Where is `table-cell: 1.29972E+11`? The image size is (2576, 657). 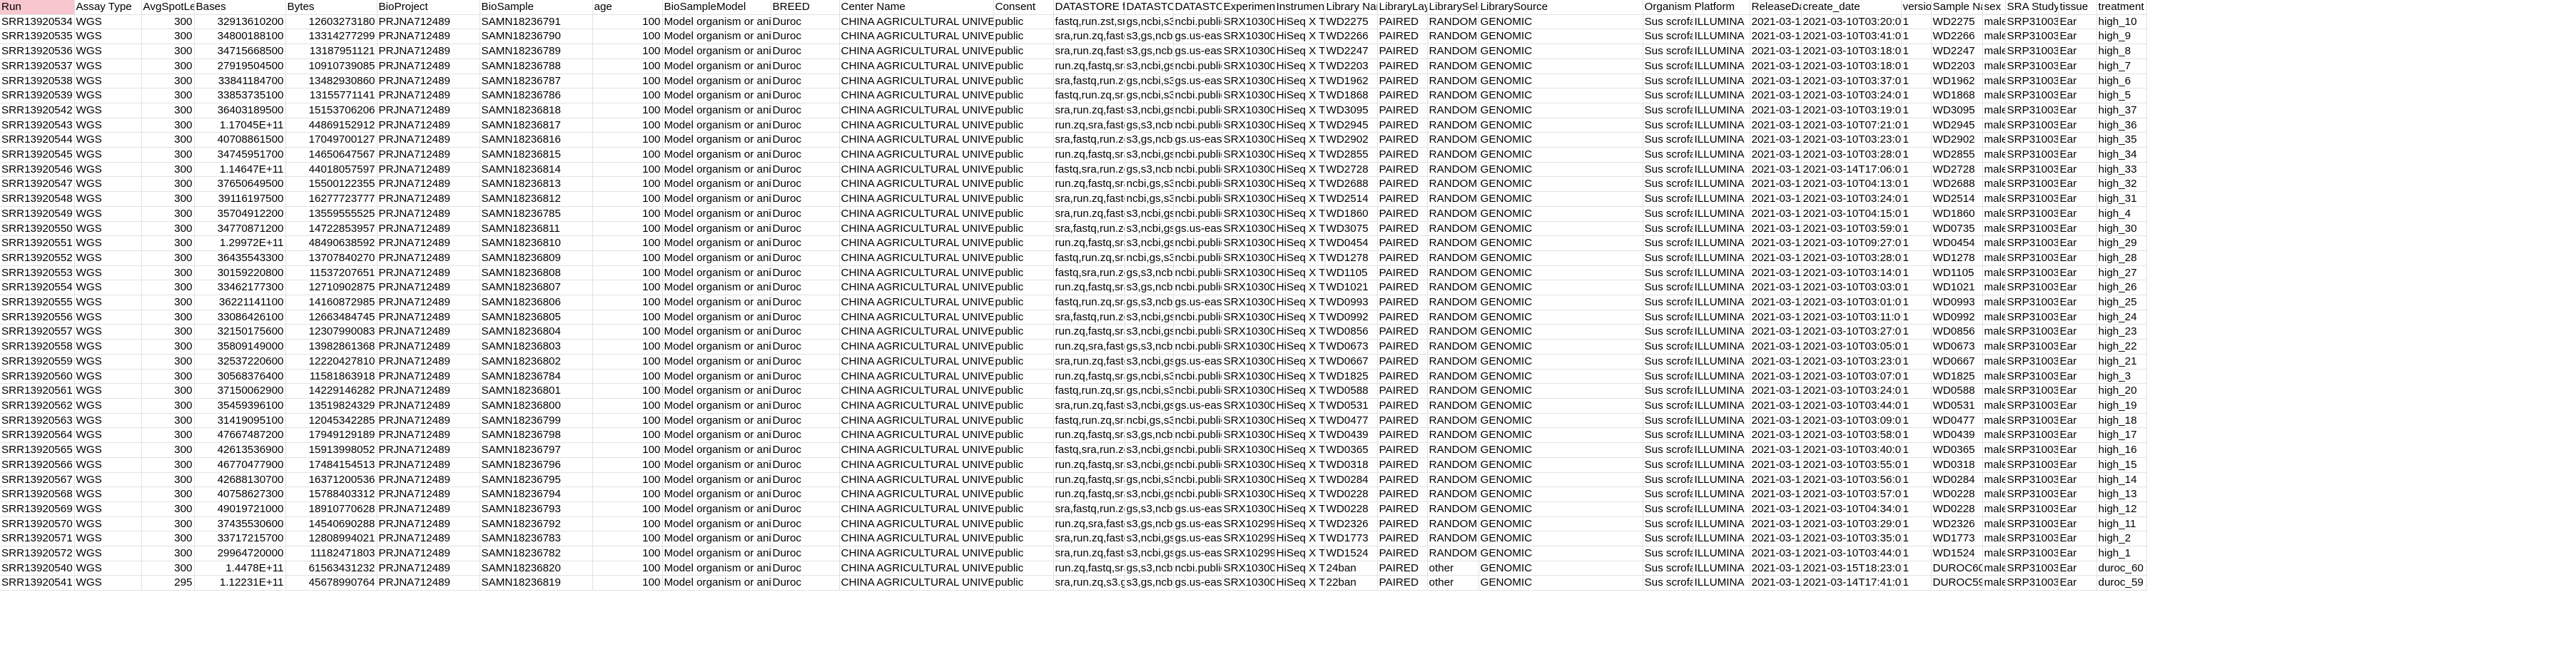 table-cell: 1.29972E+11 is located at coordinates (240, 243).